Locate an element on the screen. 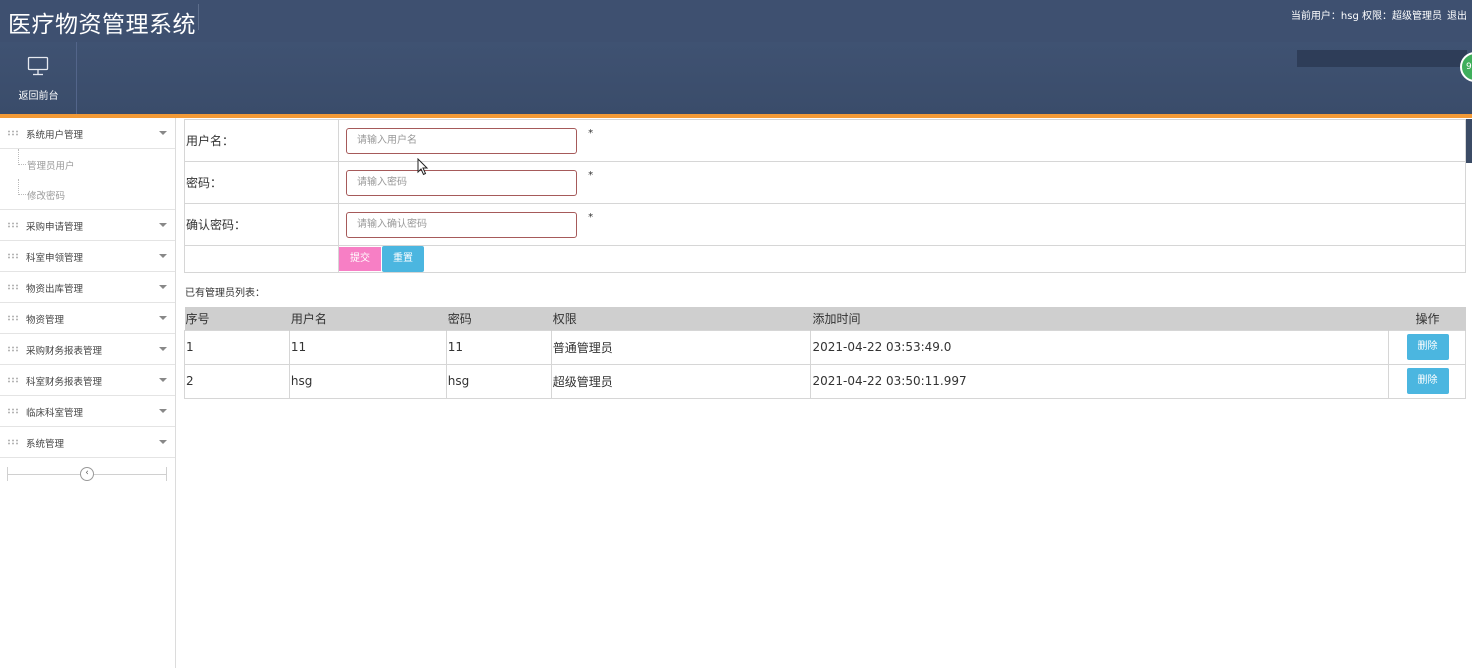 Image resolution: width=1472 pixels, height=668 pixels. confirm-password-input is located at coordinates (461, 224).